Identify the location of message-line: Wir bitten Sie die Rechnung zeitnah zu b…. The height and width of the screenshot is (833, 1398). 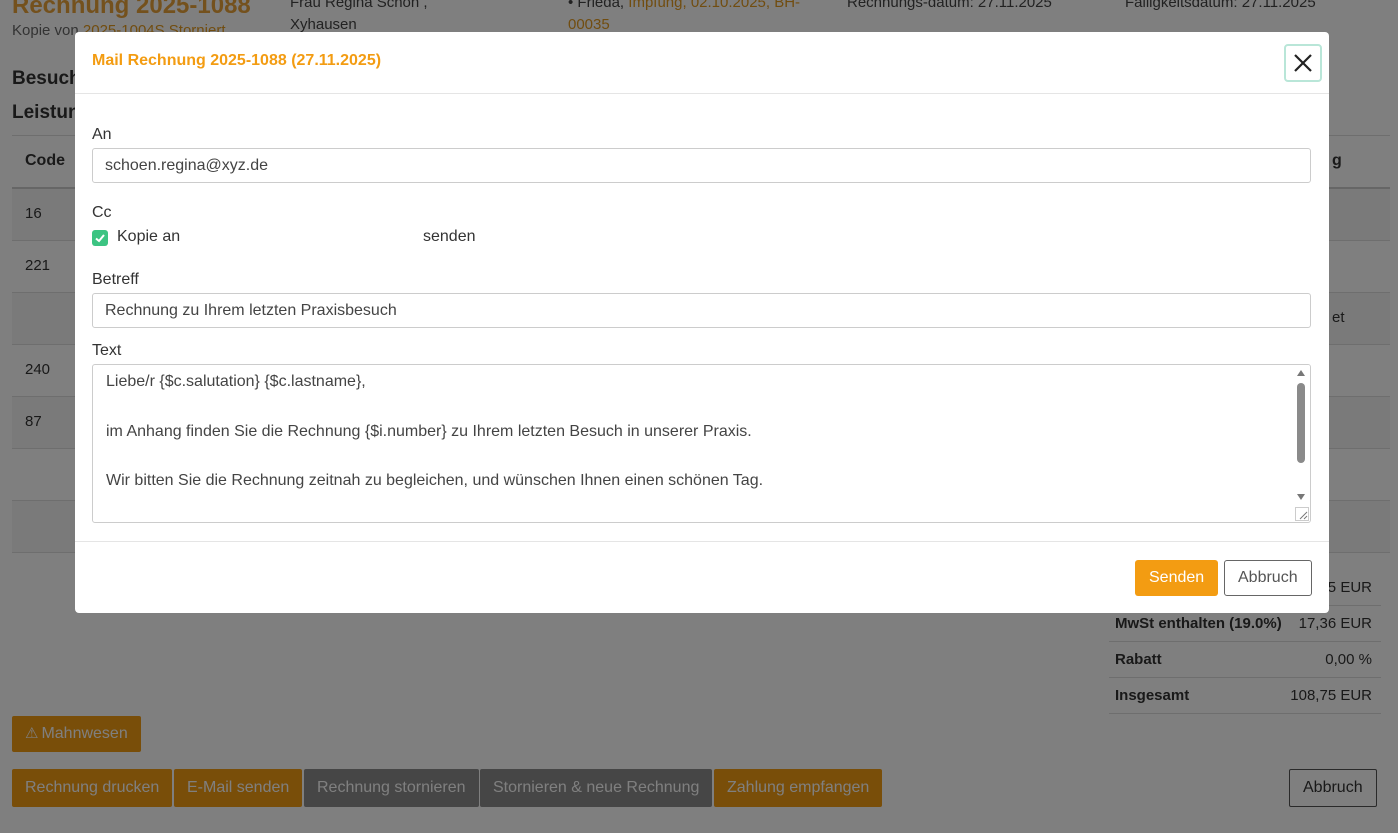
(435, 480).